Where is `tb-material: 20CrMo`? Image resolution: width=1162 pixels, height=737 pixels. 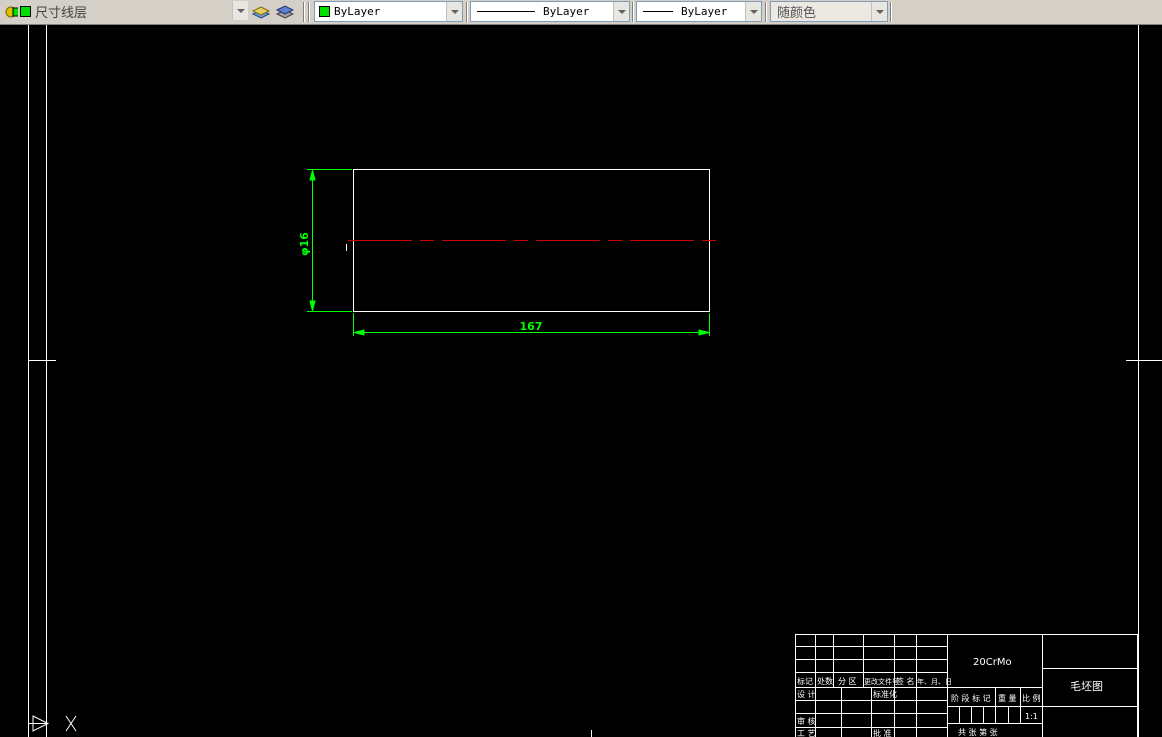 tb-material: 20CrMo is located at coordinates (992, 662).